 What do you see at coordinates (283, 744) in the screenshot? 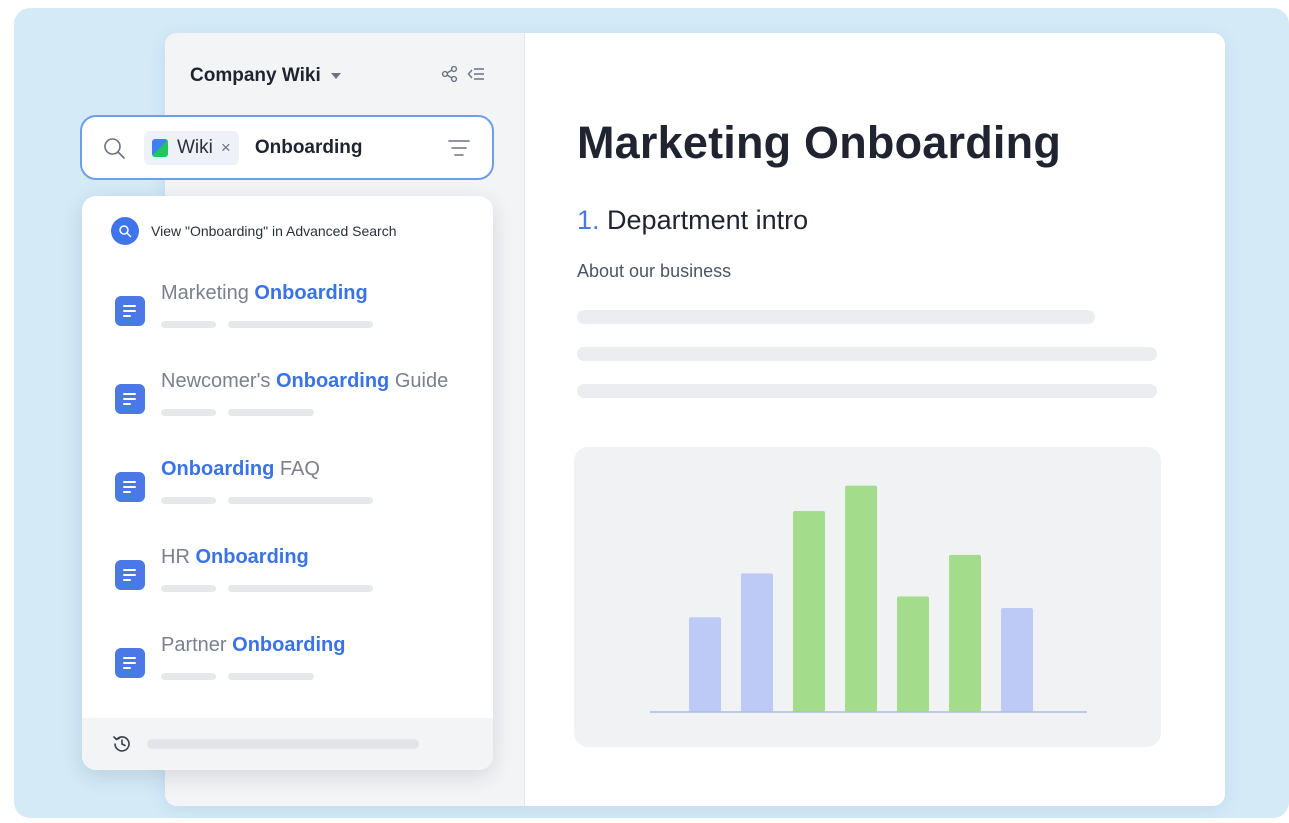
I see `recent-search-placeholder` at bounding box center [283, 744].